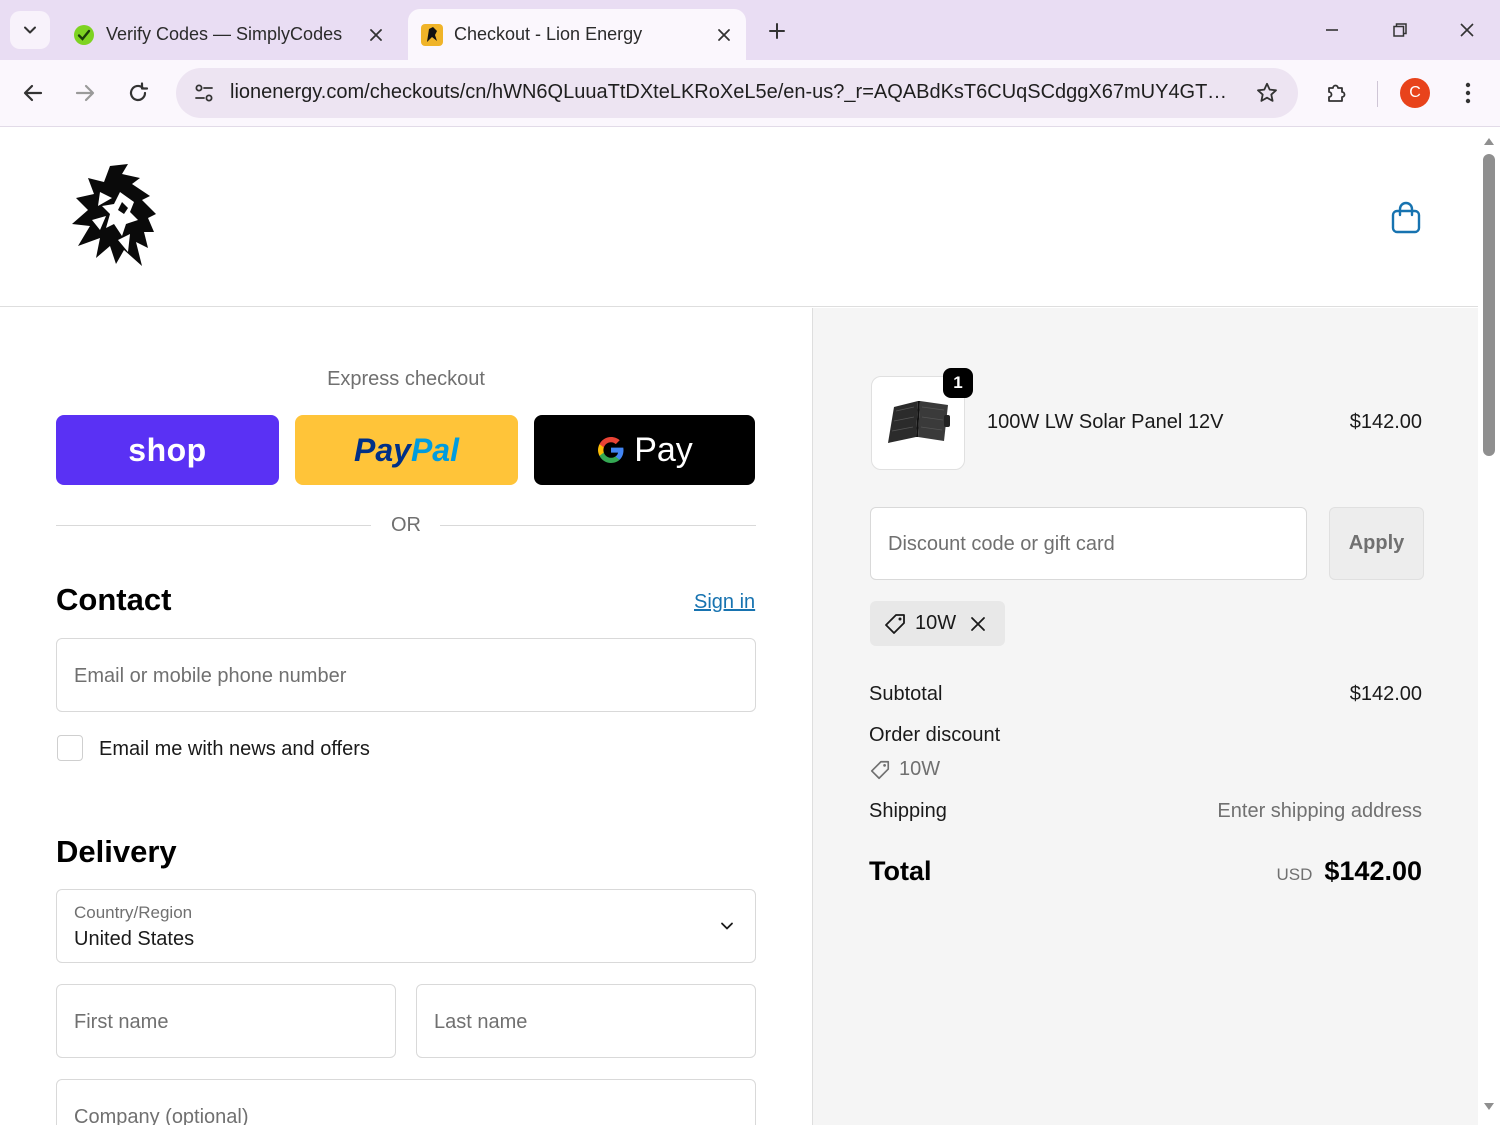 The width and height of the screenshot is (1500, 1125). I want to click on profile-avatar: C, so click(1415, 93).